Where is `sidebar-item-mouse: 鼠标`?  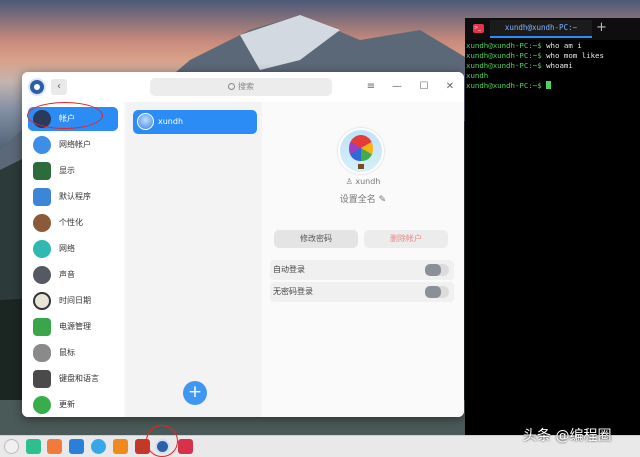 sidebar-item-mouse: 鼠标 is located at coordinates (73, 353).